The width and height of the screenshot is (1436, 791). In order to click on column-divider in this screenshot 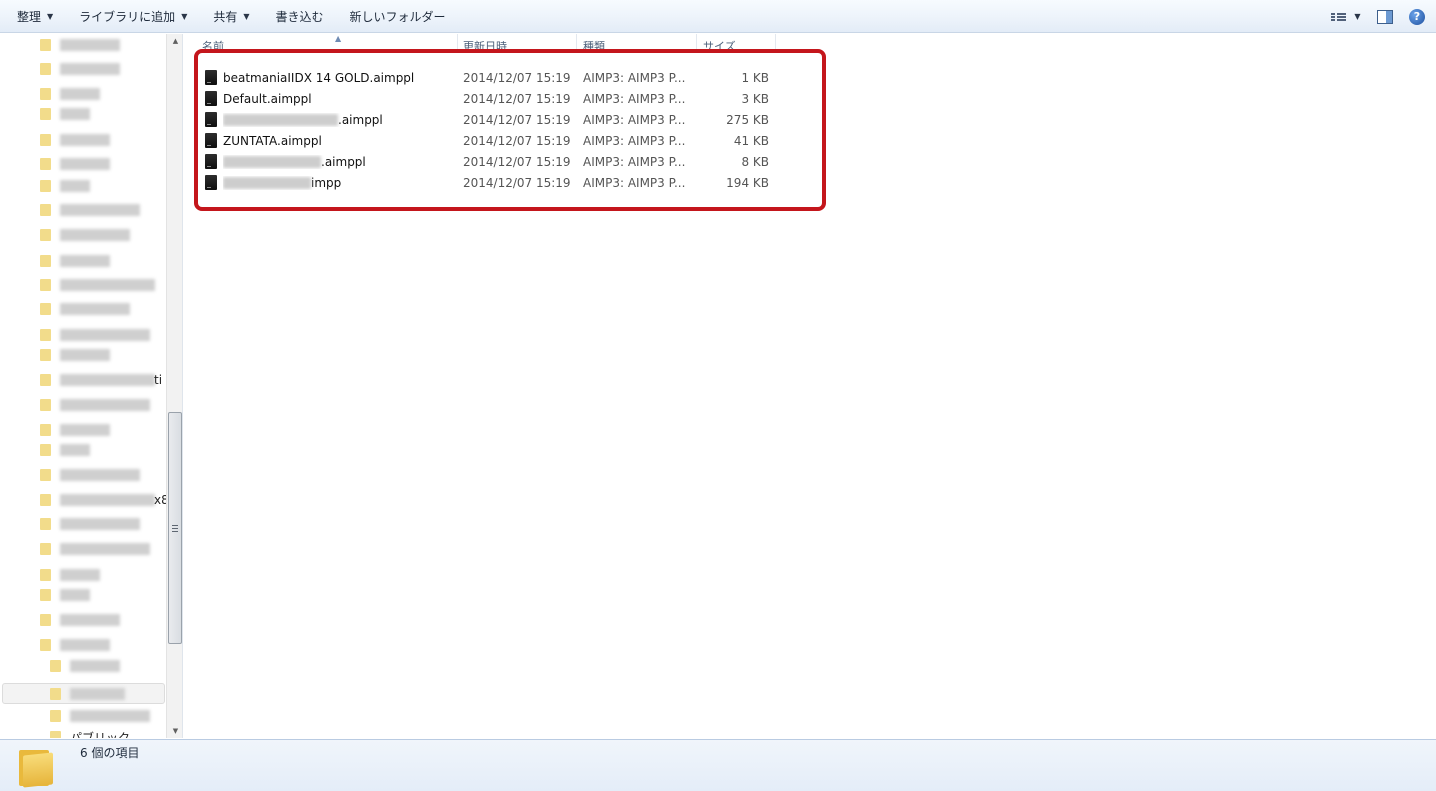, I will do `click(775, 42)`.